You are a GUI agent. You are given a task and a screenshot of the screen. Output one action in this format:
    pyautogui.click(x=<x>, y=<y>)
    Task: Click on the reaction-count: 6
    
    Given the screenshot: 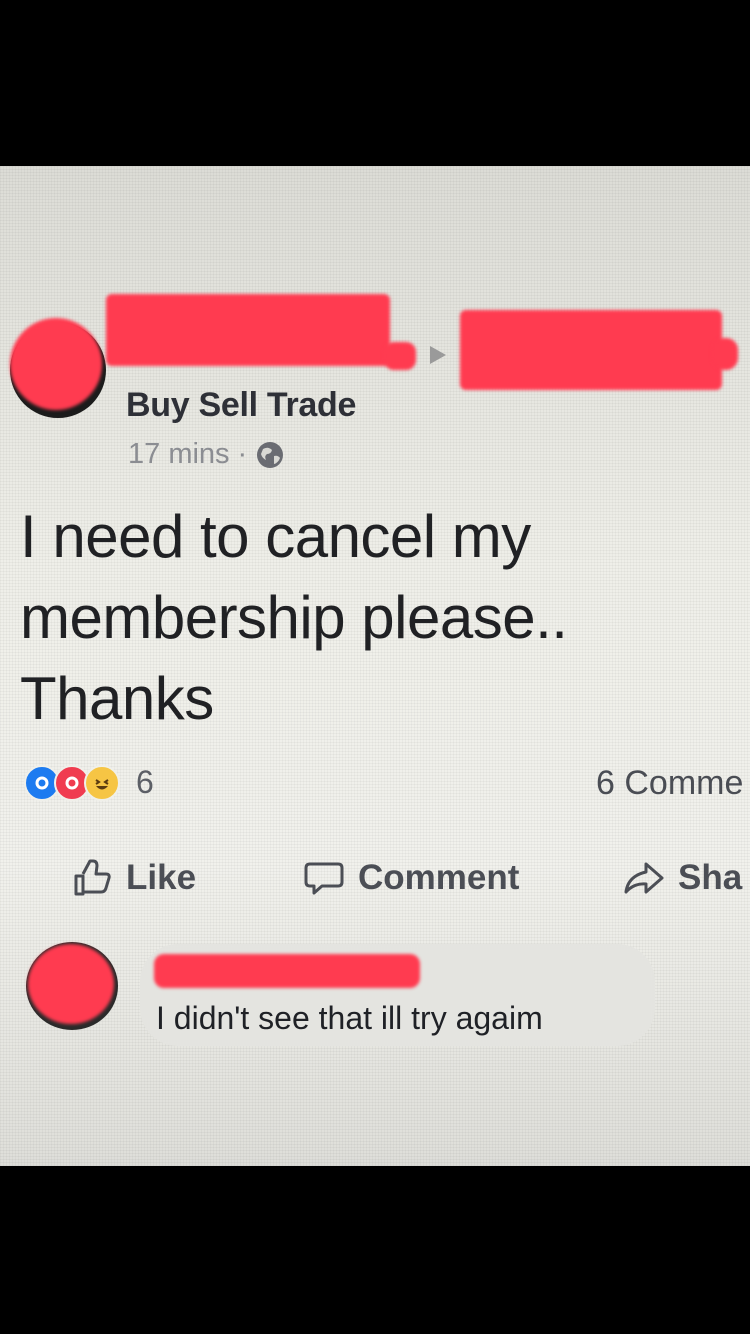 What is the action you would take?
    pyautogui.click(x=145, y=782)
    